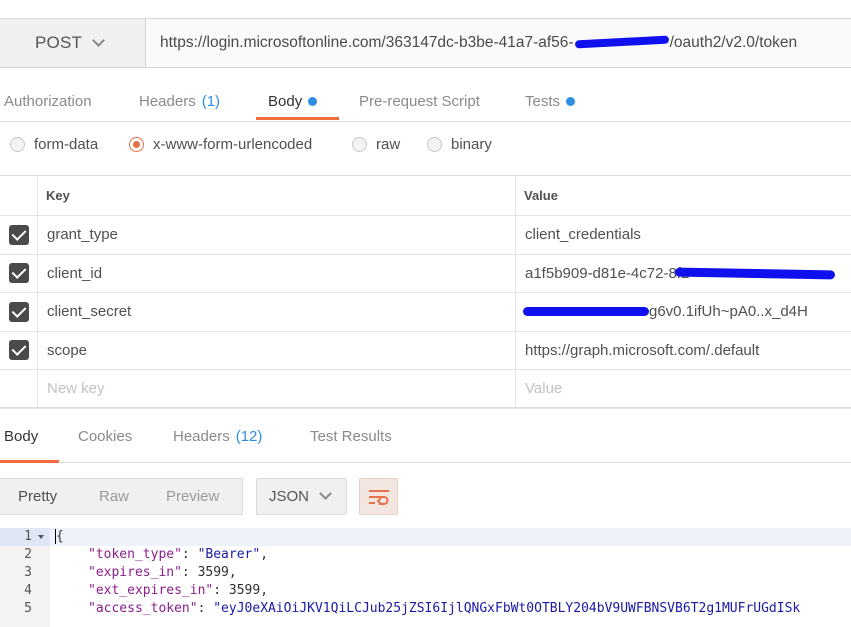  I want to click on param-value: client_credentials, so click(683, 235).